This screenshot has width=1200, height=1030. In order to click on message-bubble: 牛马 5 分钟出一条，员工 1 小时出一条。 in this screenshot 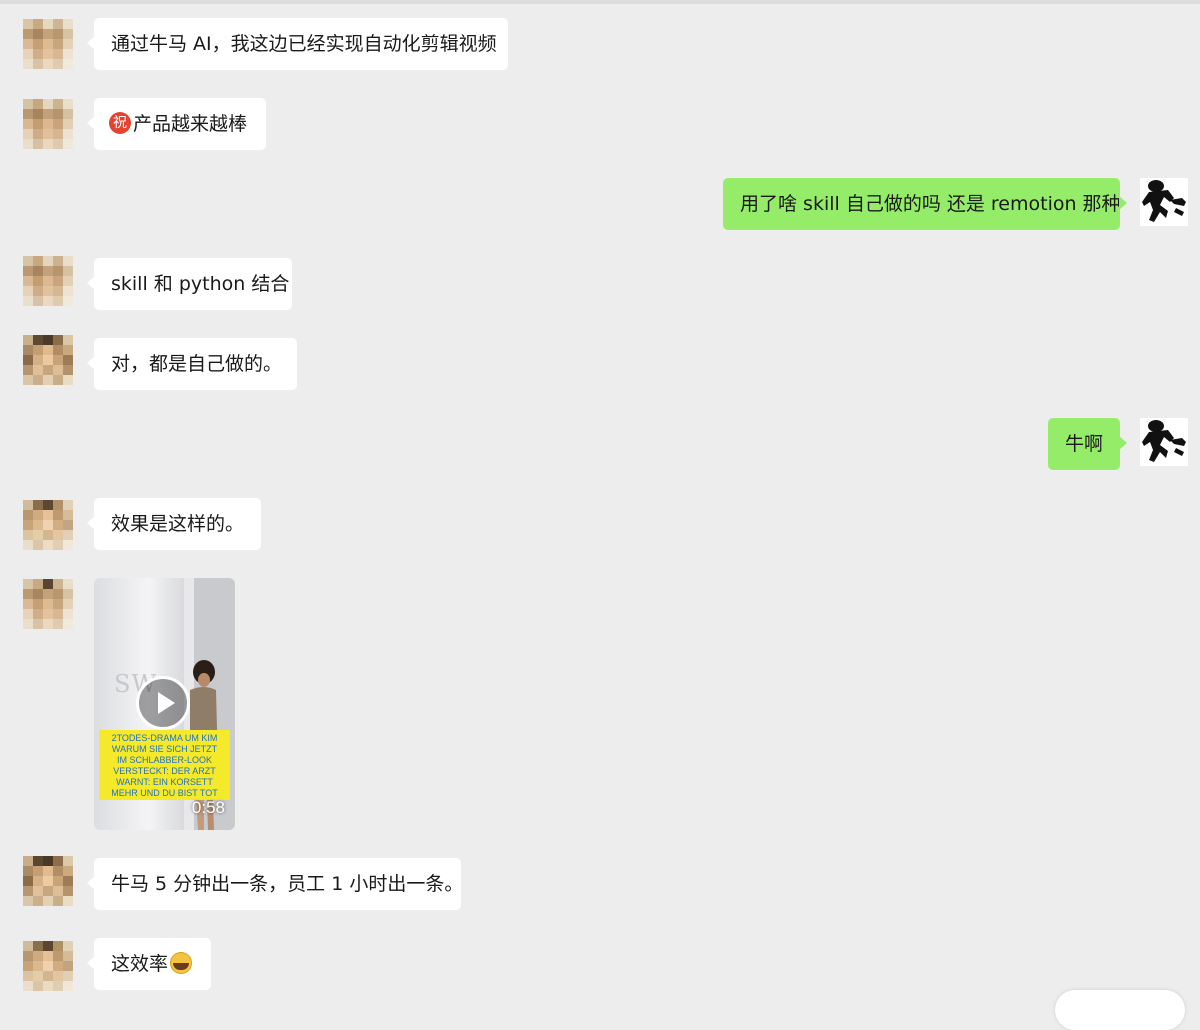, I will do `click(275, 884)`.